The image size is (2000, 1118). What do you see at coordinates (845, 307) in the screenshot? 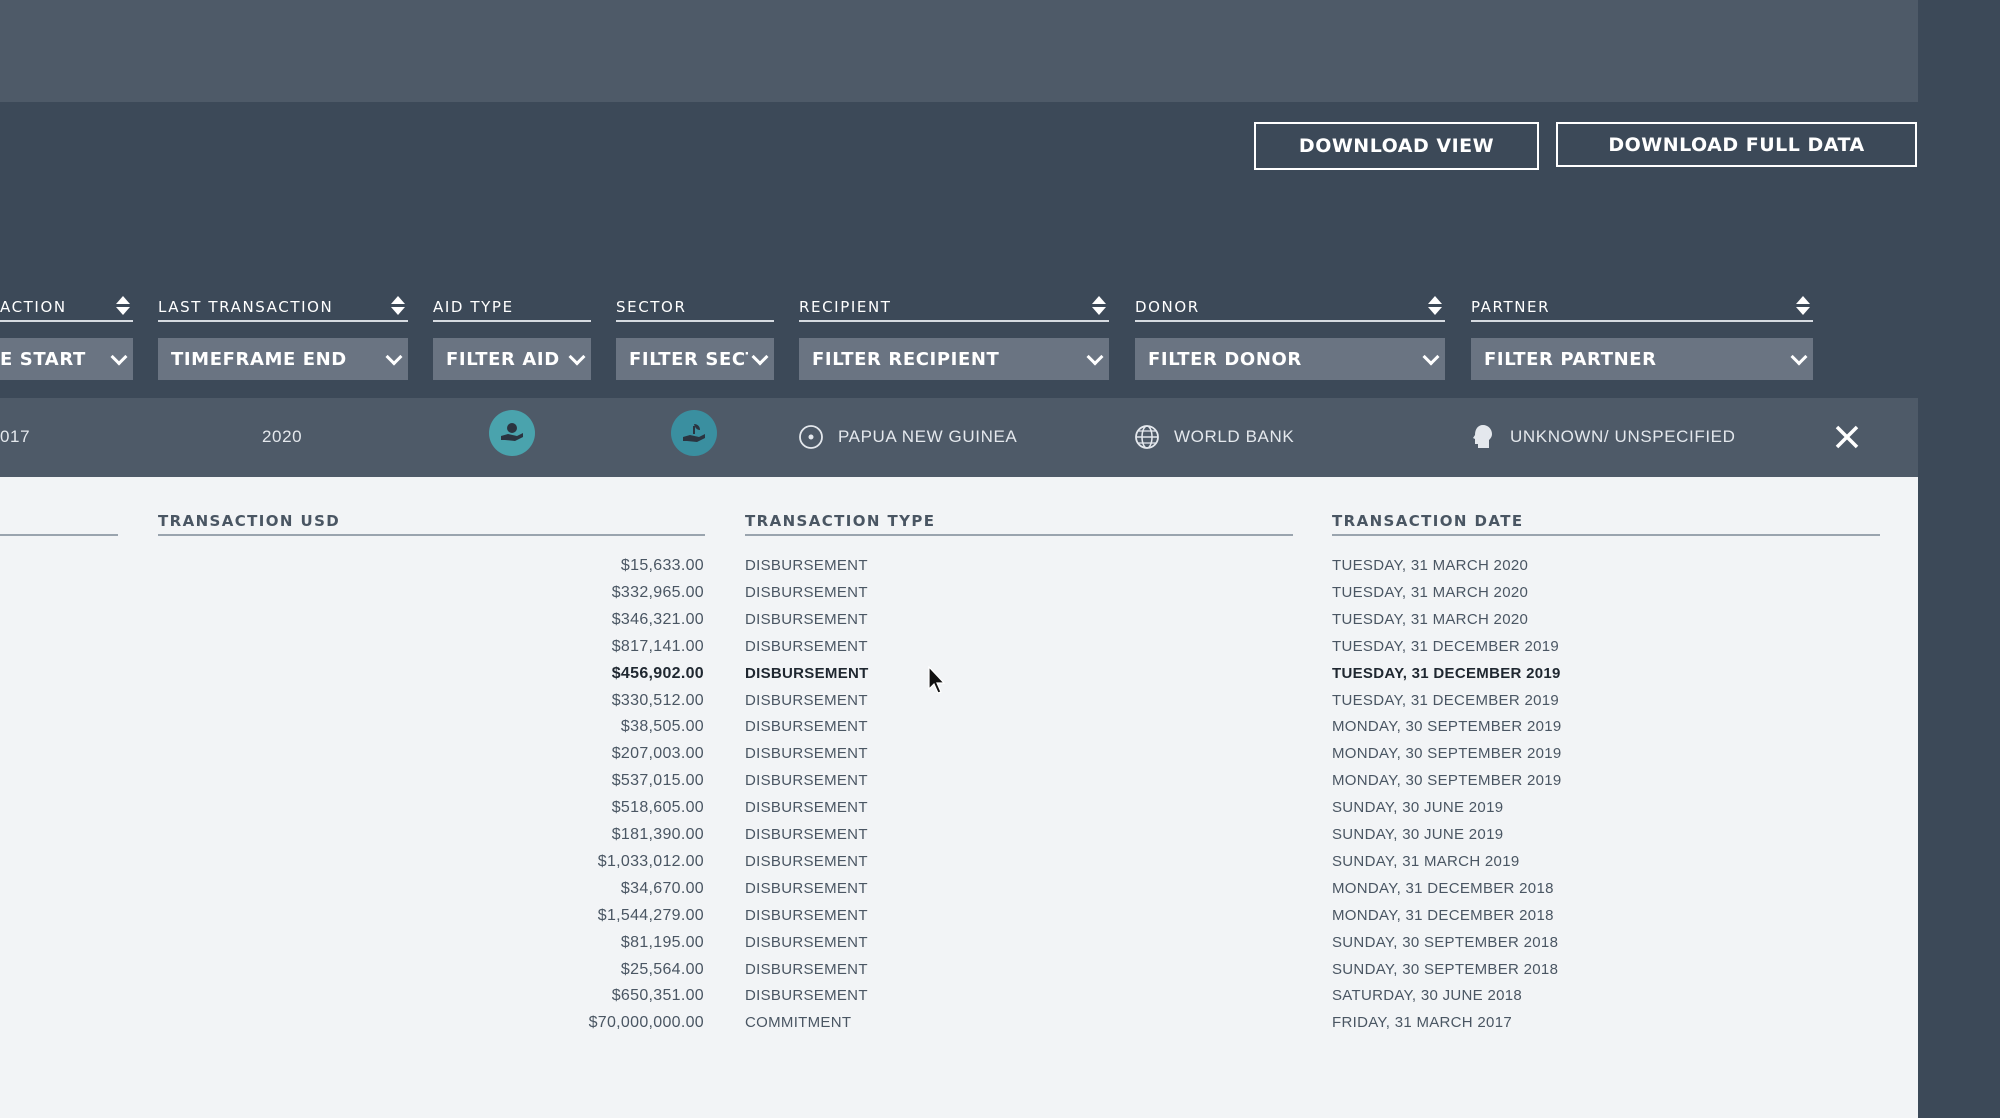
I see `column-label: RECIPIENT` at bounding box center [845, 307].